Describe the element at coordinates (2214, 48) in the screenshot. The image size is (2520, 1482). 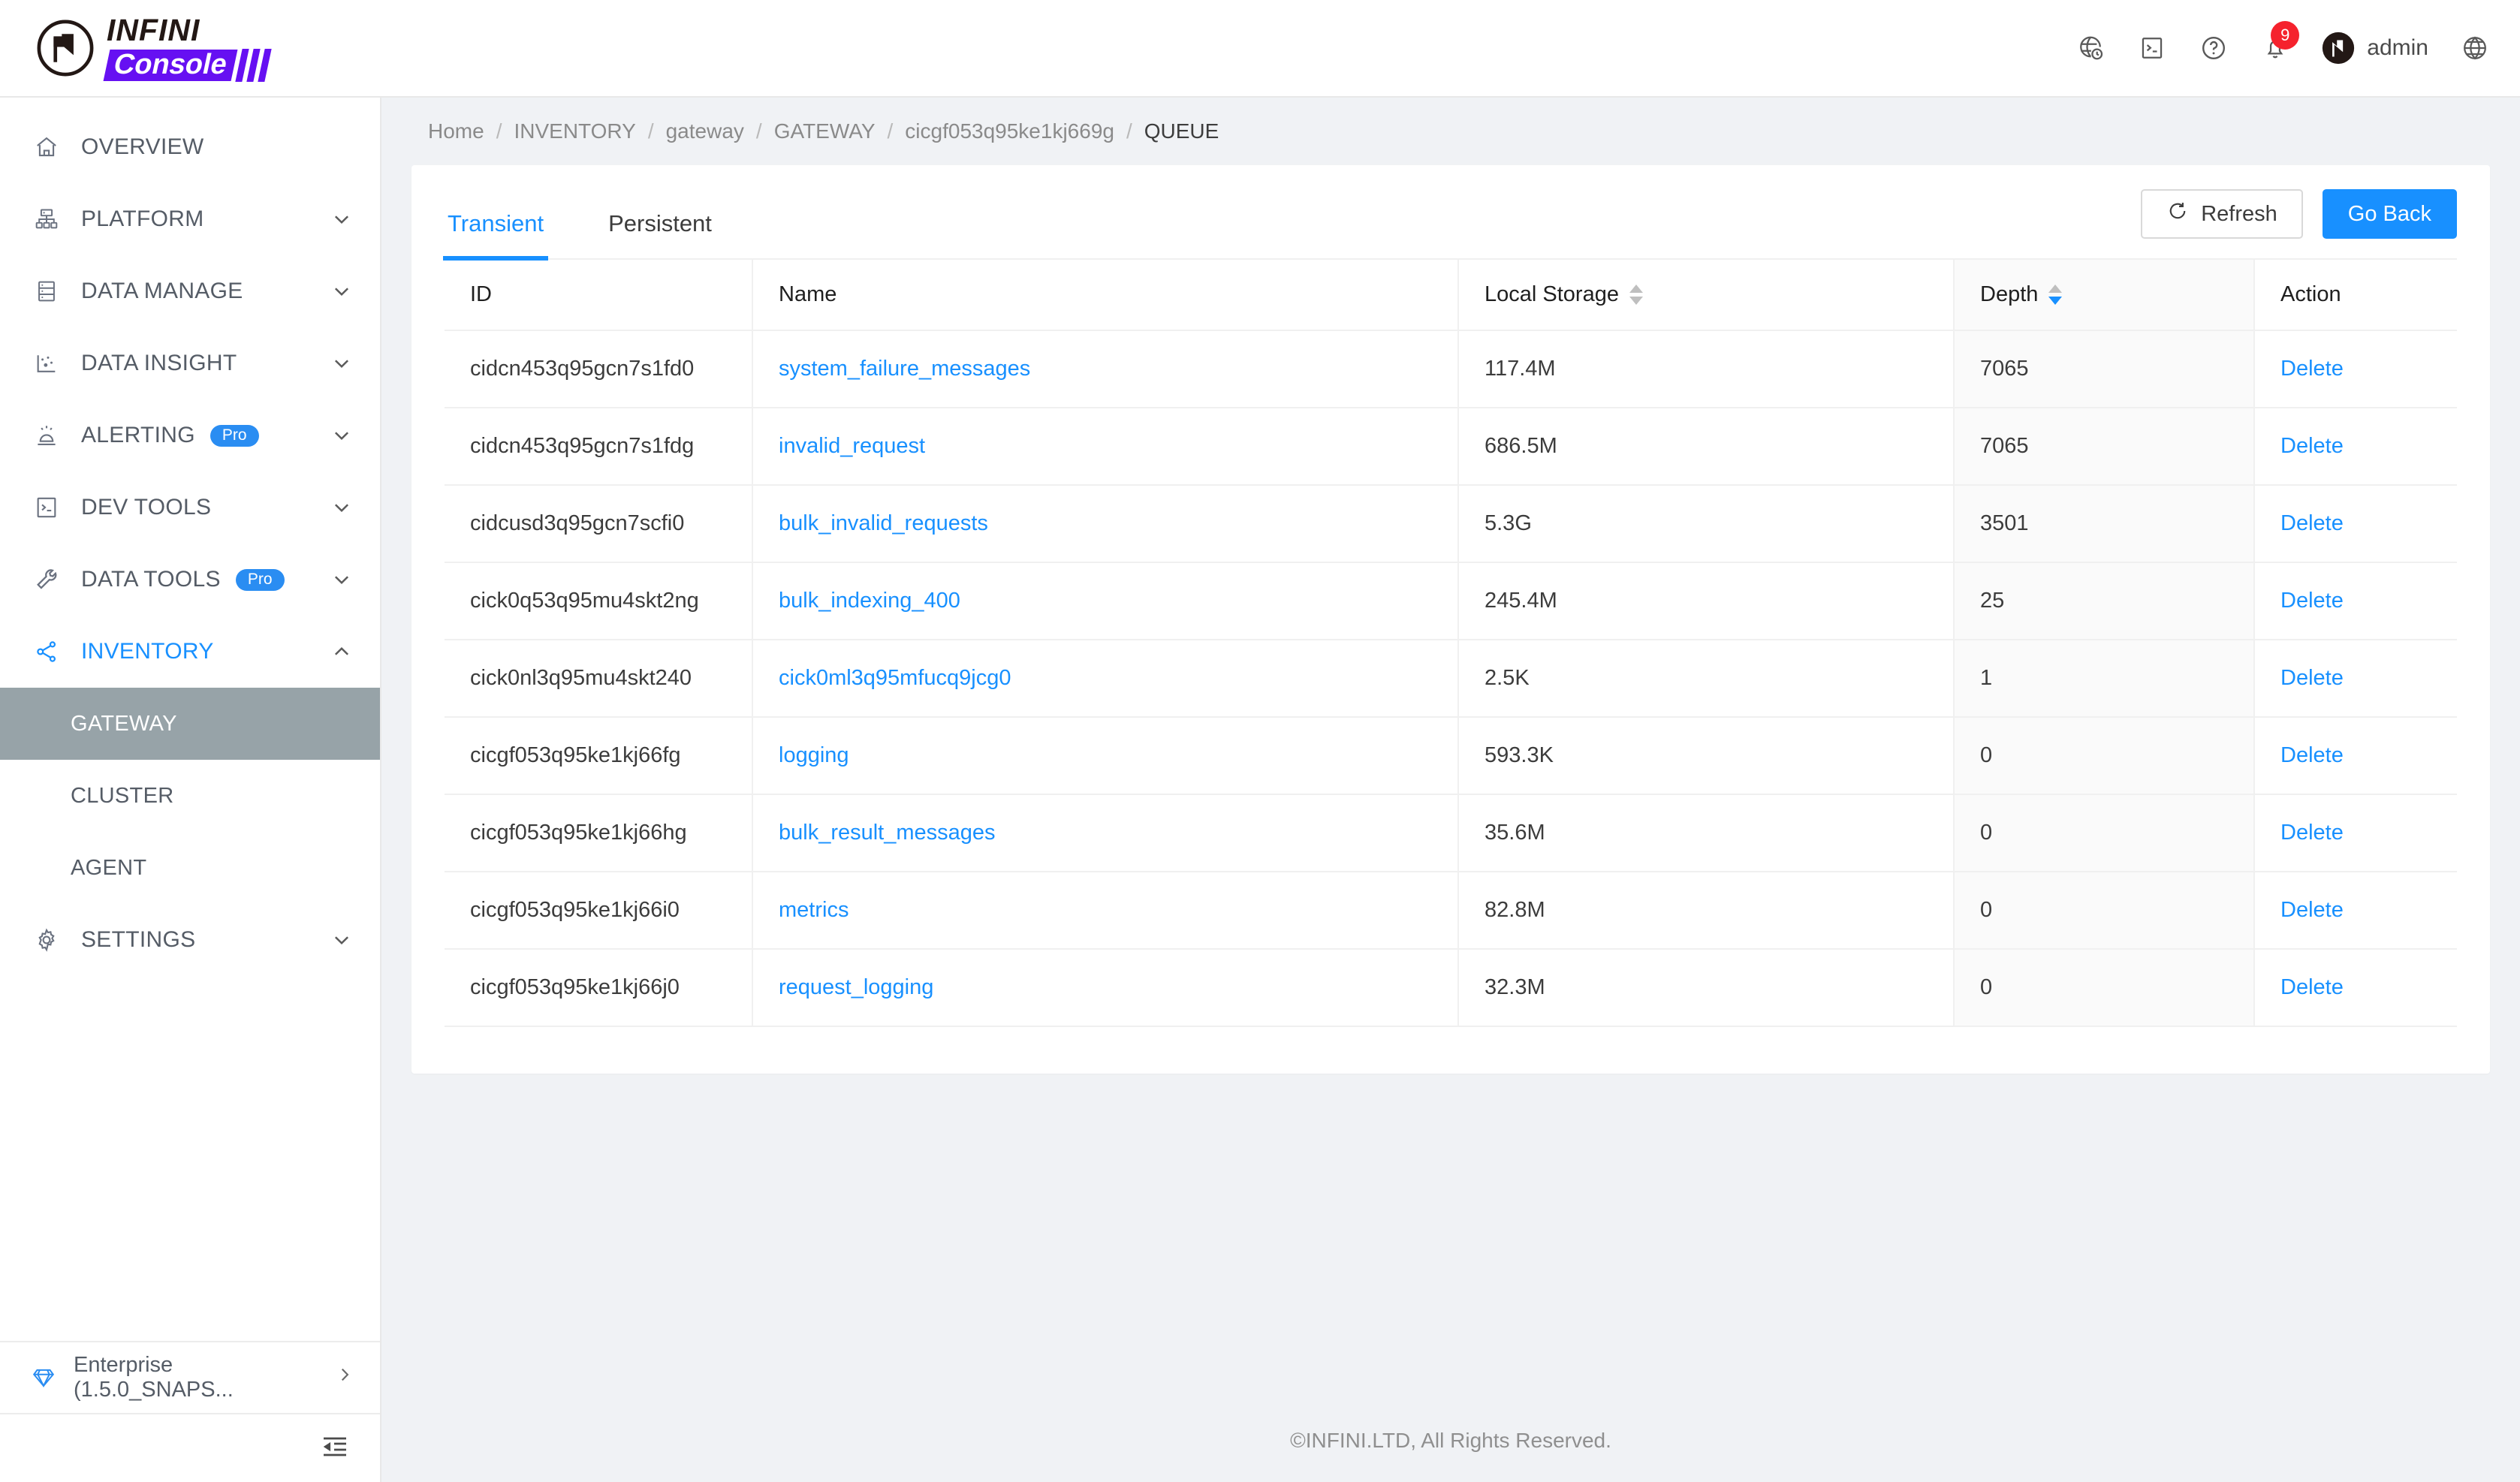
I see `help-question-icon` at that location.